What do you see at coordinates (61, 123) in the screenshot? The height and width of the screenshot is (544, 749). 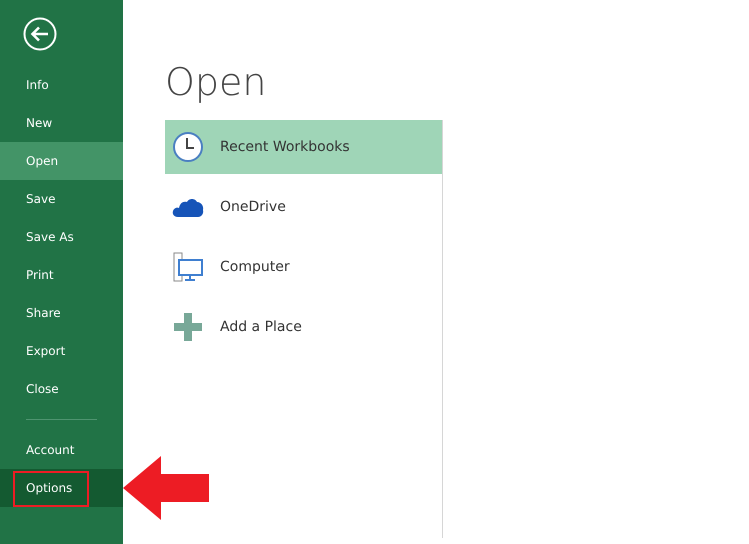 I see `menu-item: New` at bounding box center [61, 123].